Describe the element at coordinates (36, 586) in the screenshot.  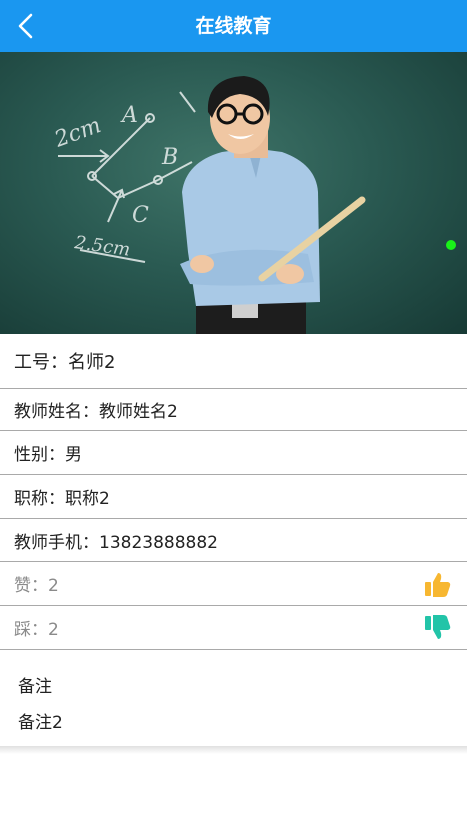
I see `likes-text: 赞：2` at that location.